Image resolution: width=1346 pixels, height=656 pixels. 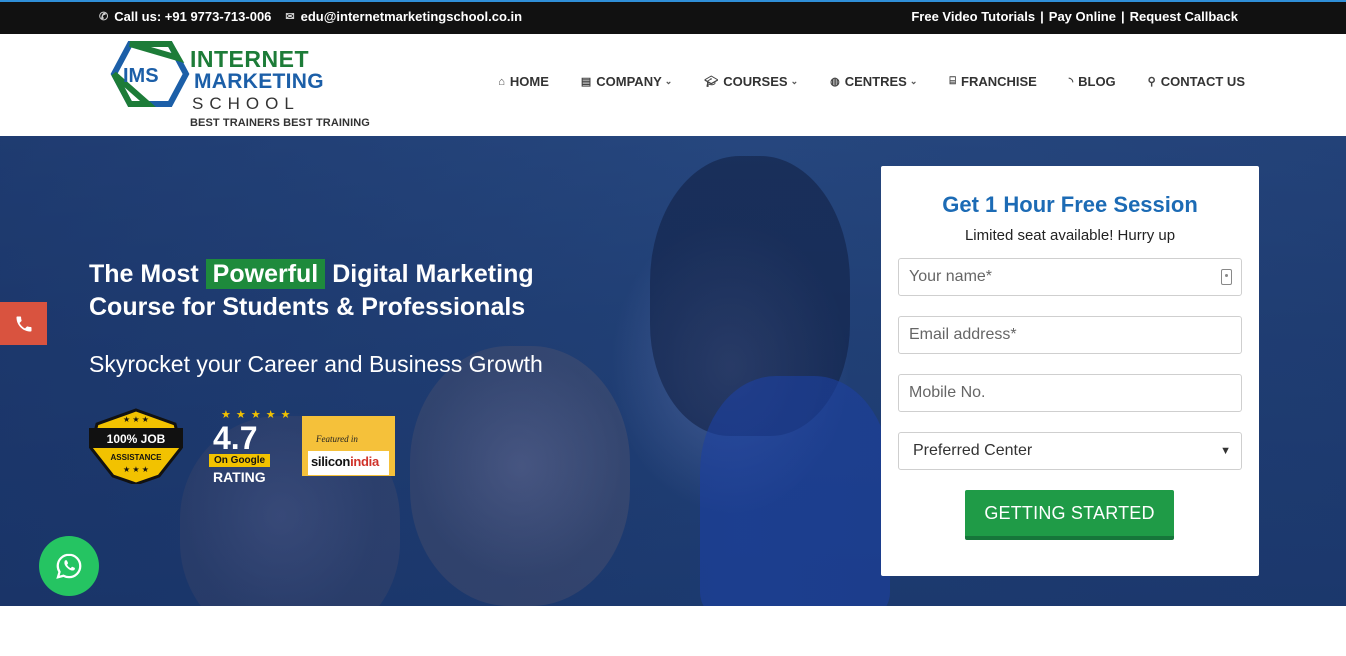 What do you see at coordinates (999, 81) in the screenshot?
I see `nav-label: FRANCHISE` at bounding box center [999, 81].